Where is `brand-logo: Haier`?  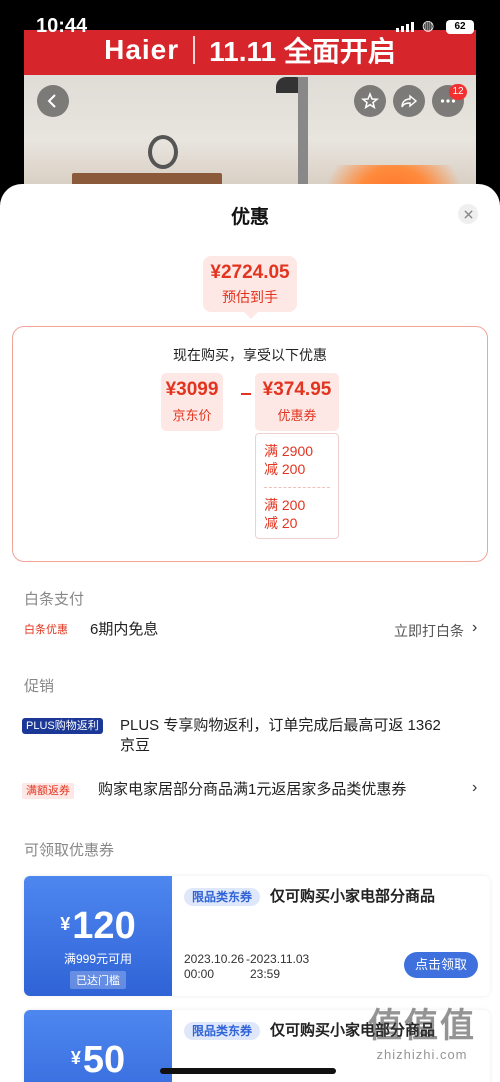 brand-logo: Haier is located at coordinates (142, 49).